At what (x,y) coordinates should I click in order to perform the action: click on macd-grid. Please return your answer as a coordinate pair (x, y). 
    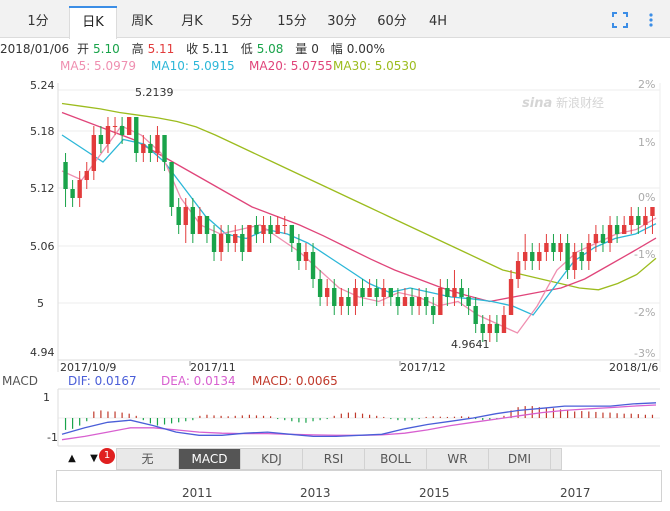
    Looking at the image, I should click on (358, 417).